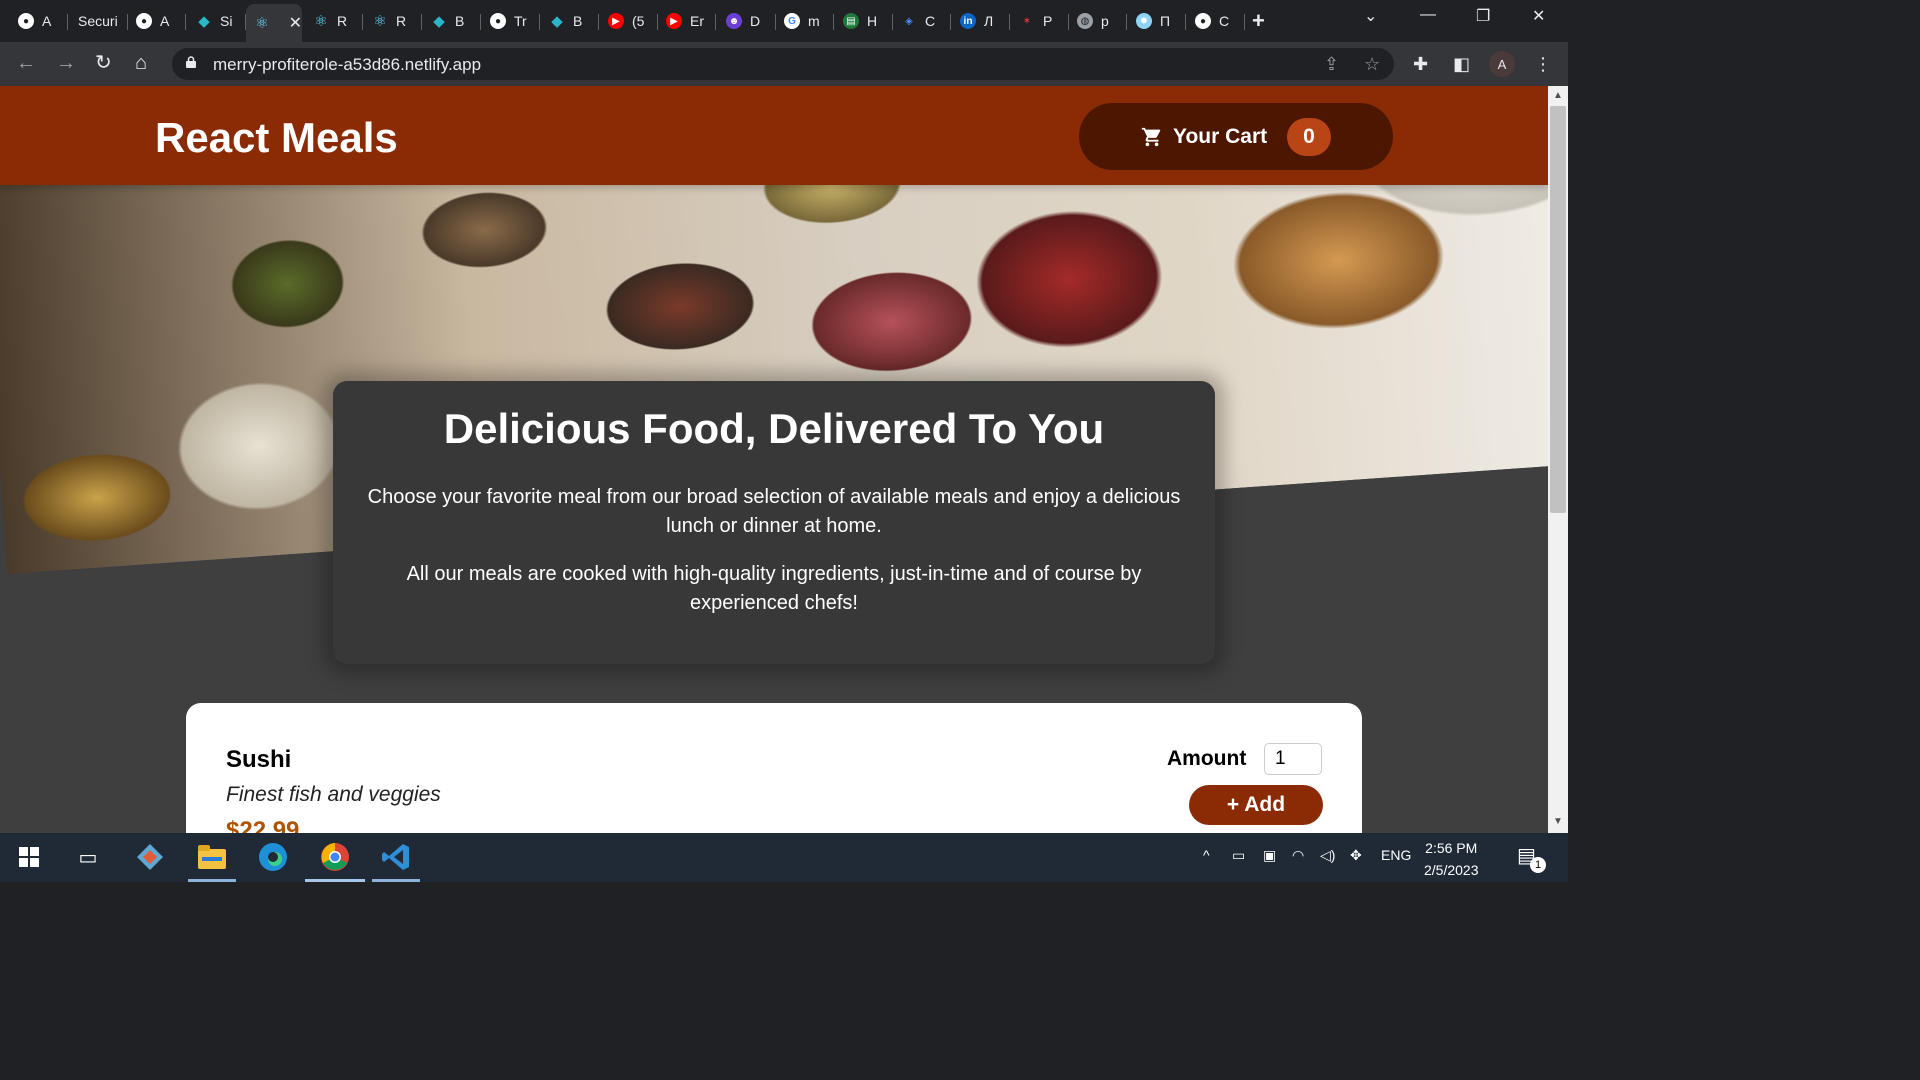 The image size is (1920, 1080). Describe the element at coordinates (333, 794) in the screenshot. I see `meal-description: Finest fish and veggies` at that location.